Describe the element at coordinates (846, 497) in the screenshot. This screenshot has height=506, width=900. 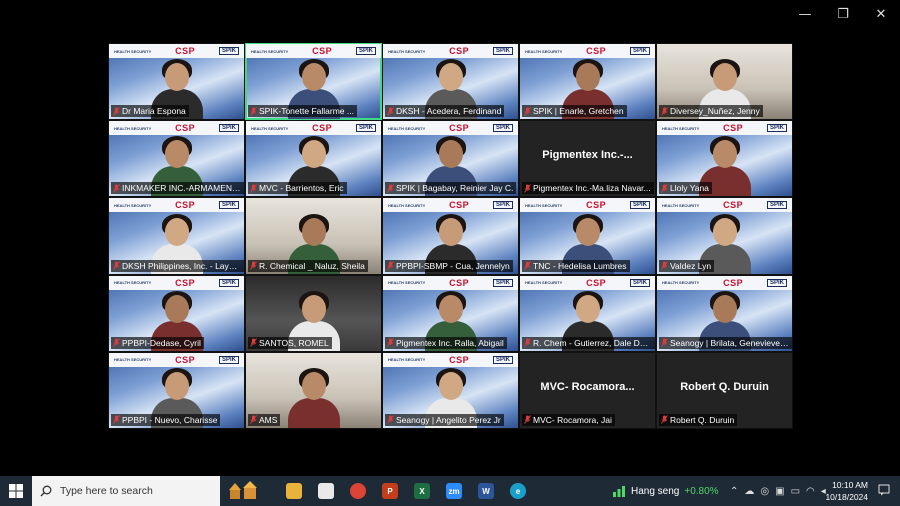
I see `clock-date: 10/18/2024` at that location.